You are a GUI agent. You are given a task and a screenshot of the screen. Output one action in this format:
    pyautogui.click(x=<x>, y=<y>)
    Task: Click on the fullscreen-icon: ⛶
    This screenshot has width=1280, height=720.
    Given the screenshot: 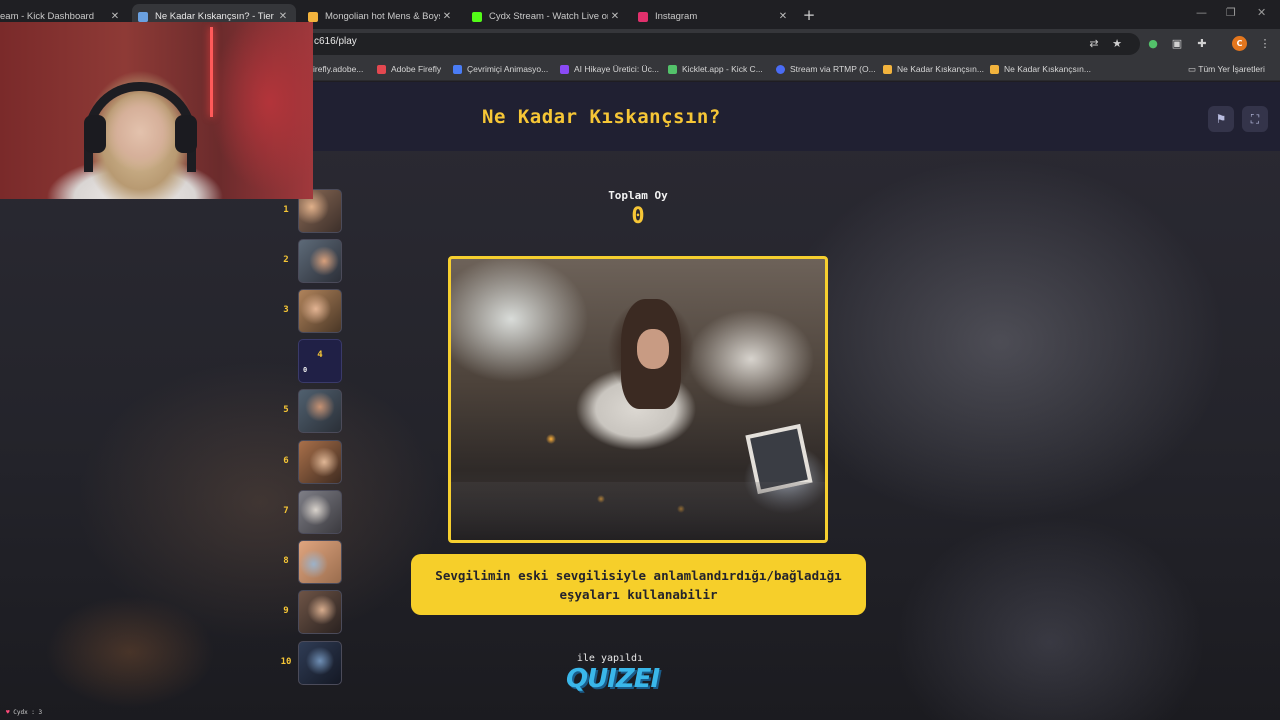 What is the action you would take?
    pyautogui.click(x=1255, y=119)
    